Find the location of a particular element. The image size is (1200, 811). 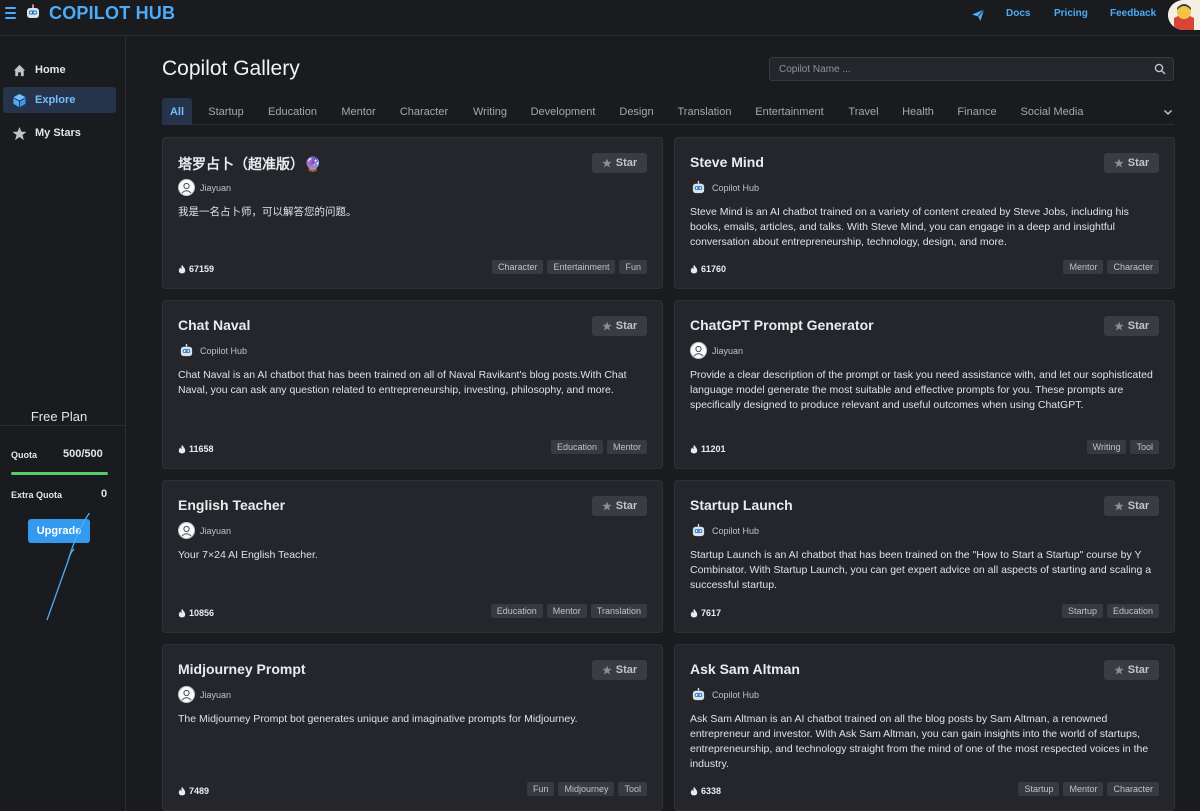

usage-count: 61760 is located at coordinates (708, 269).